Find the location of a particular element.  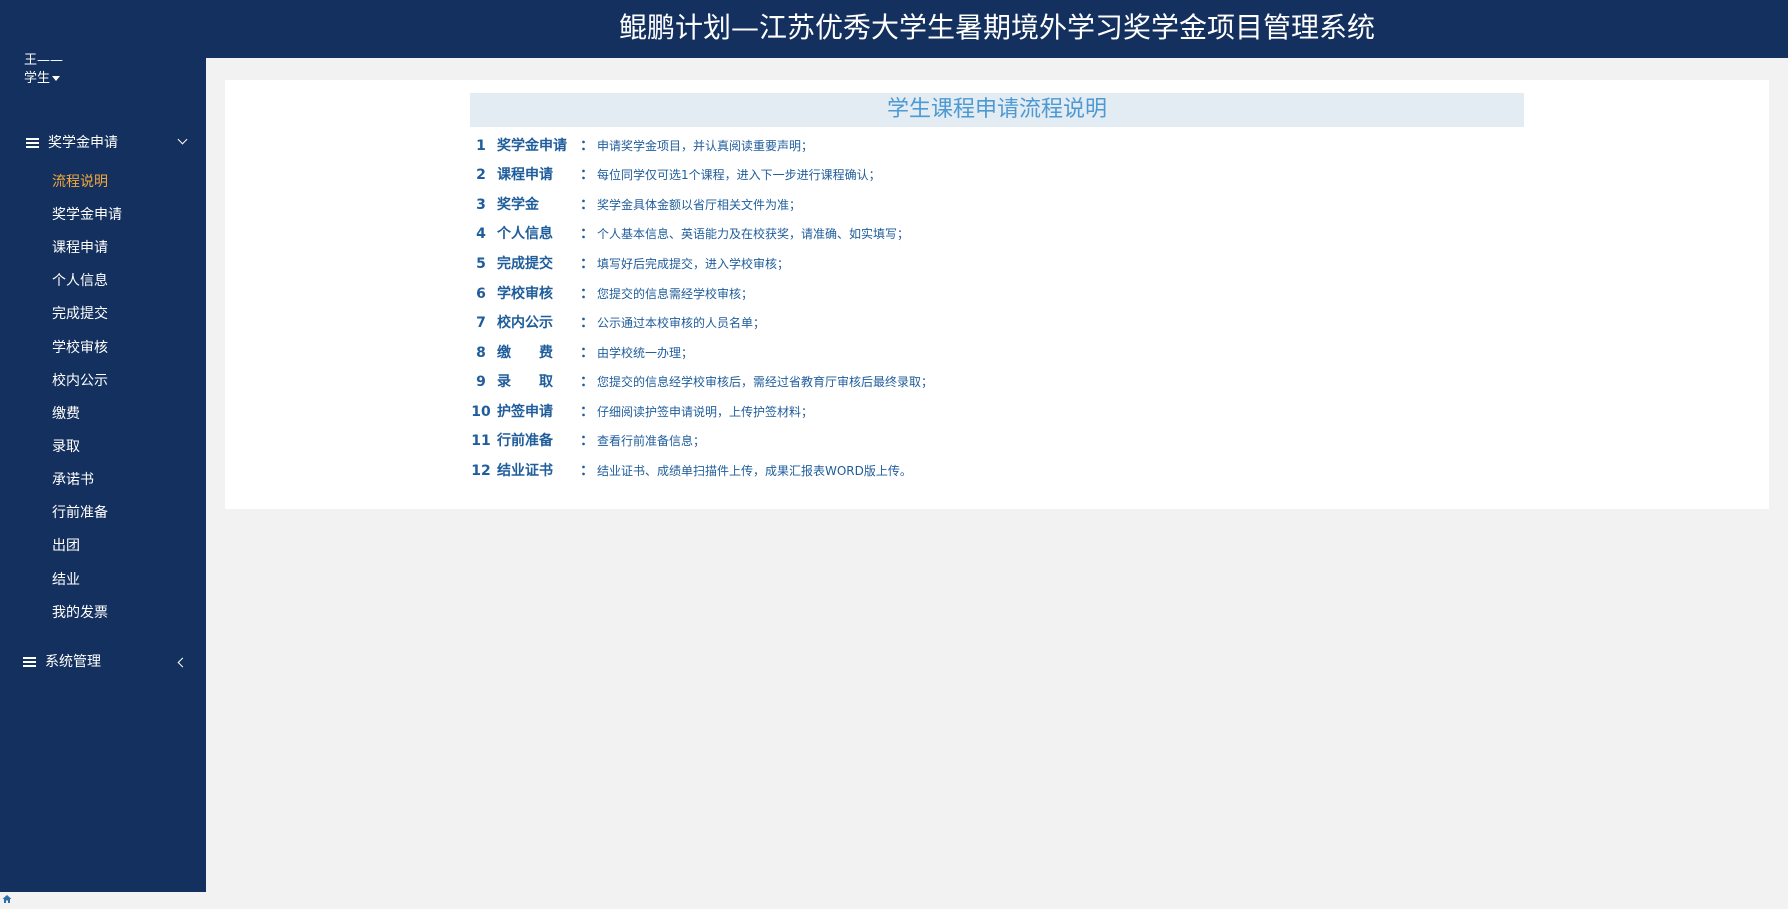

sidebar-group-label: 系统管理 is located at coordinates (73, 662).